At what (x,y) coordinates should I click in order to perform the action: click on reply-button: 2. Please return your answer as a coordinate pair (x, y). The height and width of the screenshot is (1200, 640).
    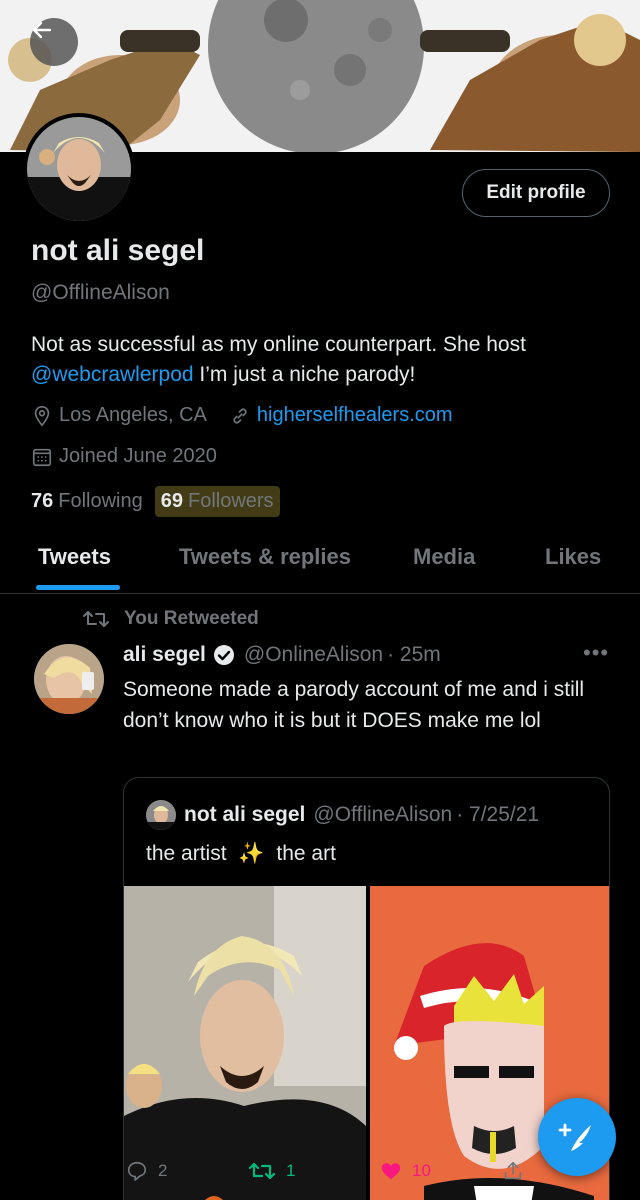
    Looking at the image, I should click on (146, 1171).